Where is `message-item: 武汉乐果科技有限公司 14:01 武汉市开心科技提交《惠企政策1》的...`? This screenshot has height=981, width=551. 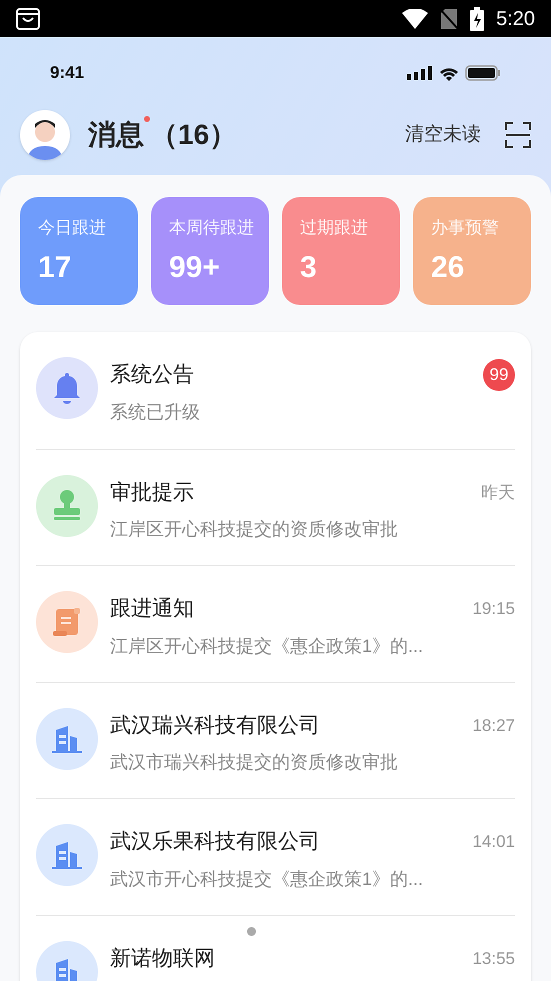
message-item: 武汉乐果科技有限公司 14:01 武汉市开心科技提交《惠企政策1》的... is located at coordinates (275, 856).